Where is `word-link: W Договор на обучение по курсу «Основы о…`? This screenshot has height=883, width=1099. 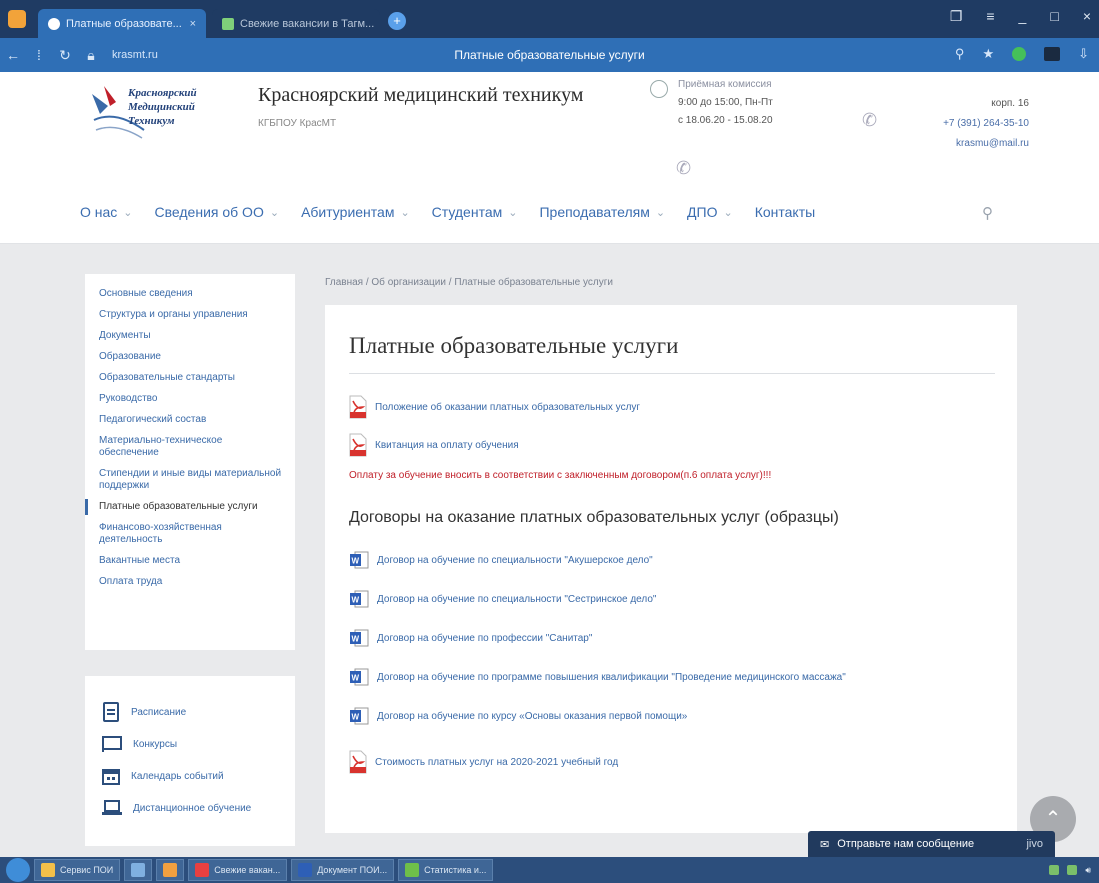
word-link: W Договор на обучение по курсу «Основы о… is located at coordinates (671, 716).